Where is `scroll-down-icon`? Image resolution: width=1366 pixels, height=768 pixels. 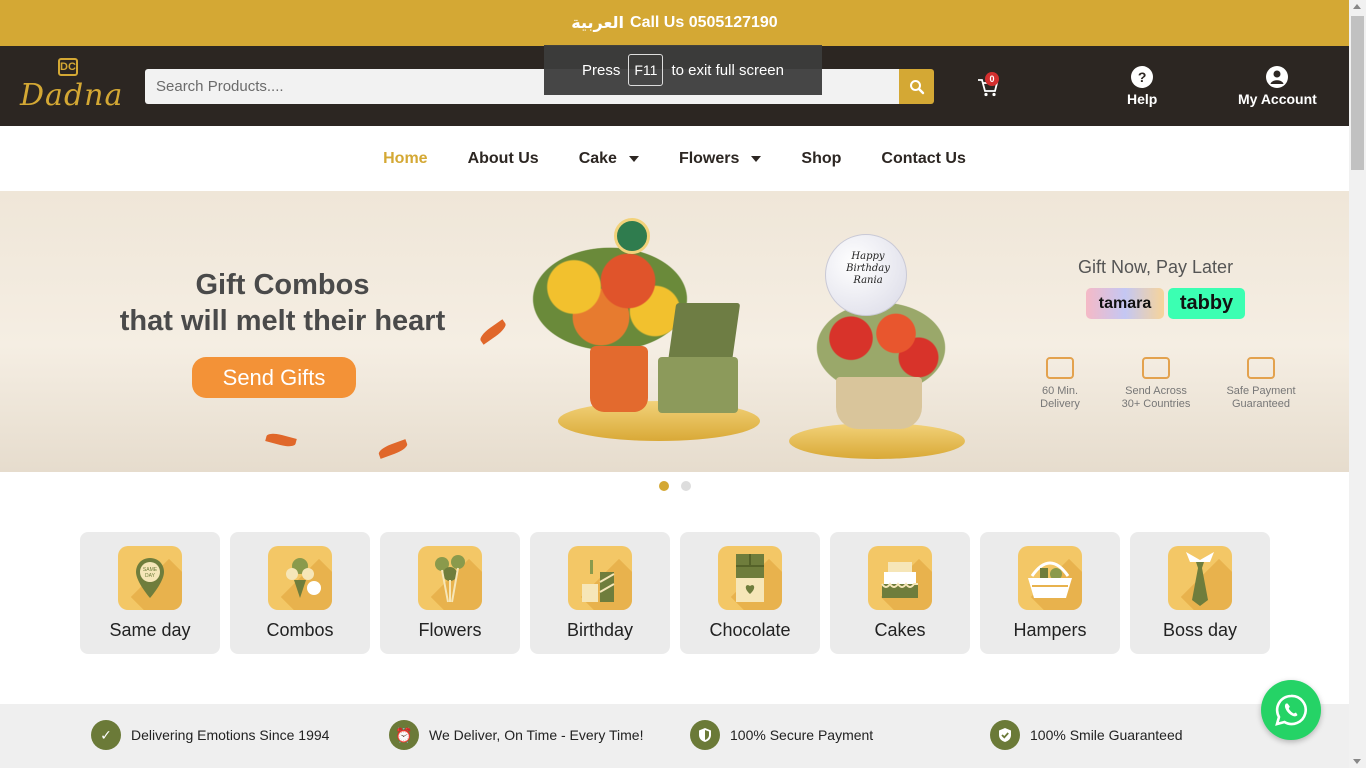
scroll-down-icon is located at coordinates (1357, 761).